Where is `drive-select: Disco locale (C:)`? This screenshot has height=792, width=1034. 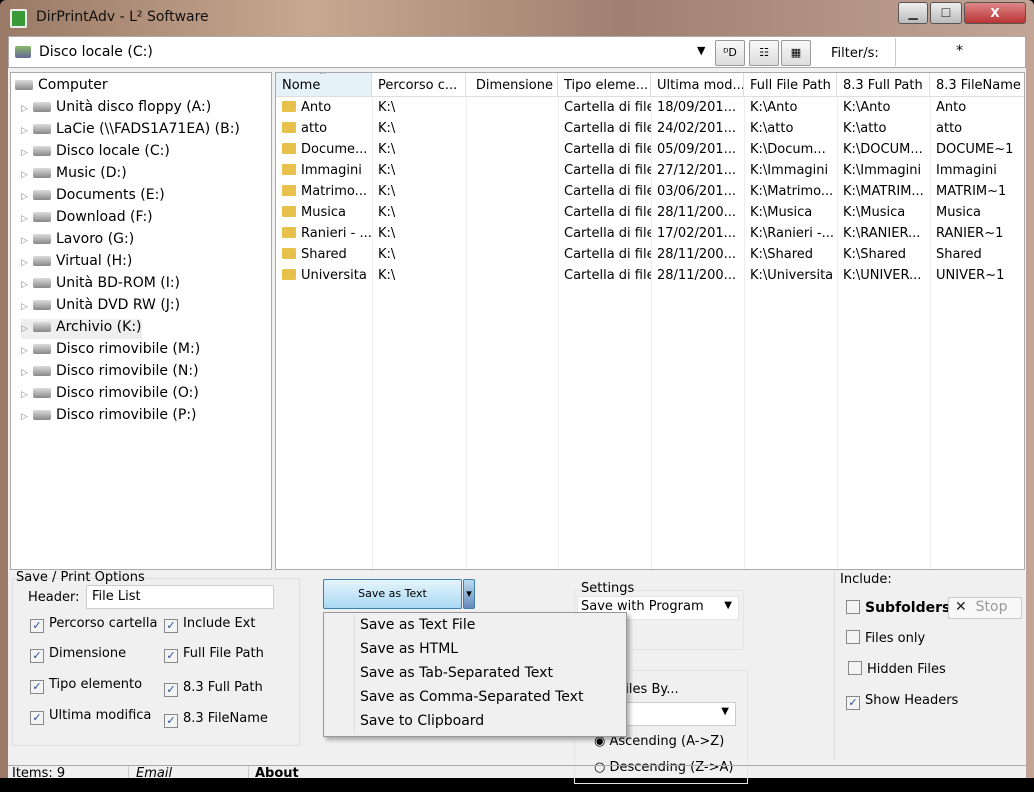 drive-select: Disco locale (C:) is located at coordinates (96, 52).